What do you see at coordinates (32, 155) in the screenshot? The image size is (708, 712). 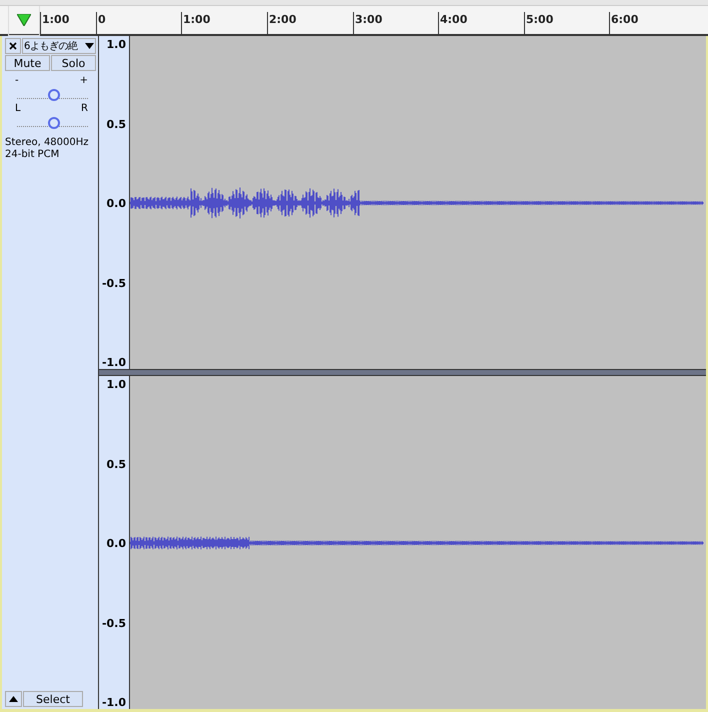 I see `track-info-text: 24-bit PCM` at bounding box center [32, 155].